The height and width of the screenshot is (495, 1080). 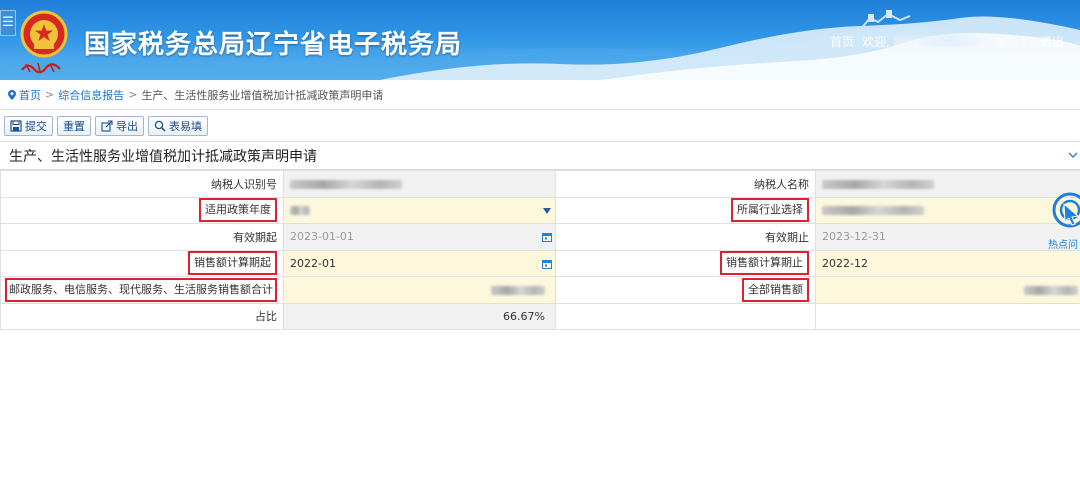 I want to click on welcome-text: 欢迎,, so click(x=876, y=41).